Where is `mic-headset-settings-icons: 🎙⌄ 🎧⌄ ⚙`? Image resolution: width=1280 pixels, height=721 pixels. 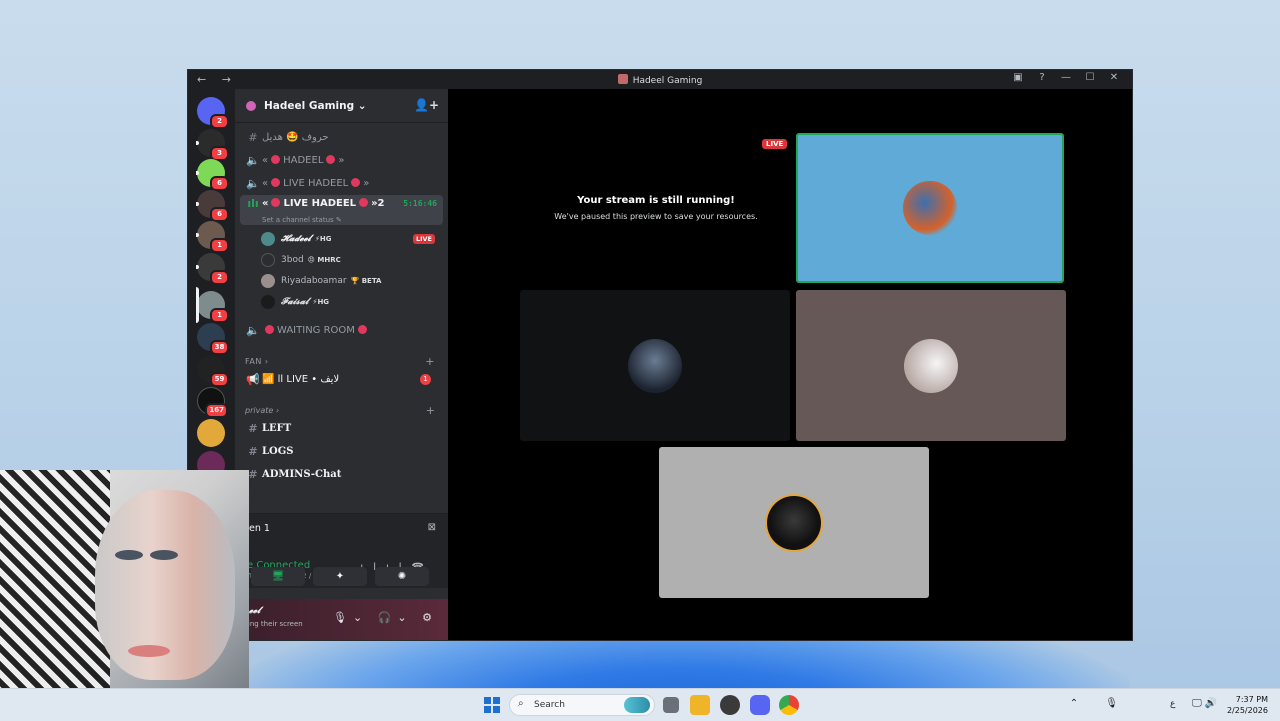
mic-headset-settings-icons: 🎙⌄ 🎧⌄ ⚙ is located at coordinates (385, 617).